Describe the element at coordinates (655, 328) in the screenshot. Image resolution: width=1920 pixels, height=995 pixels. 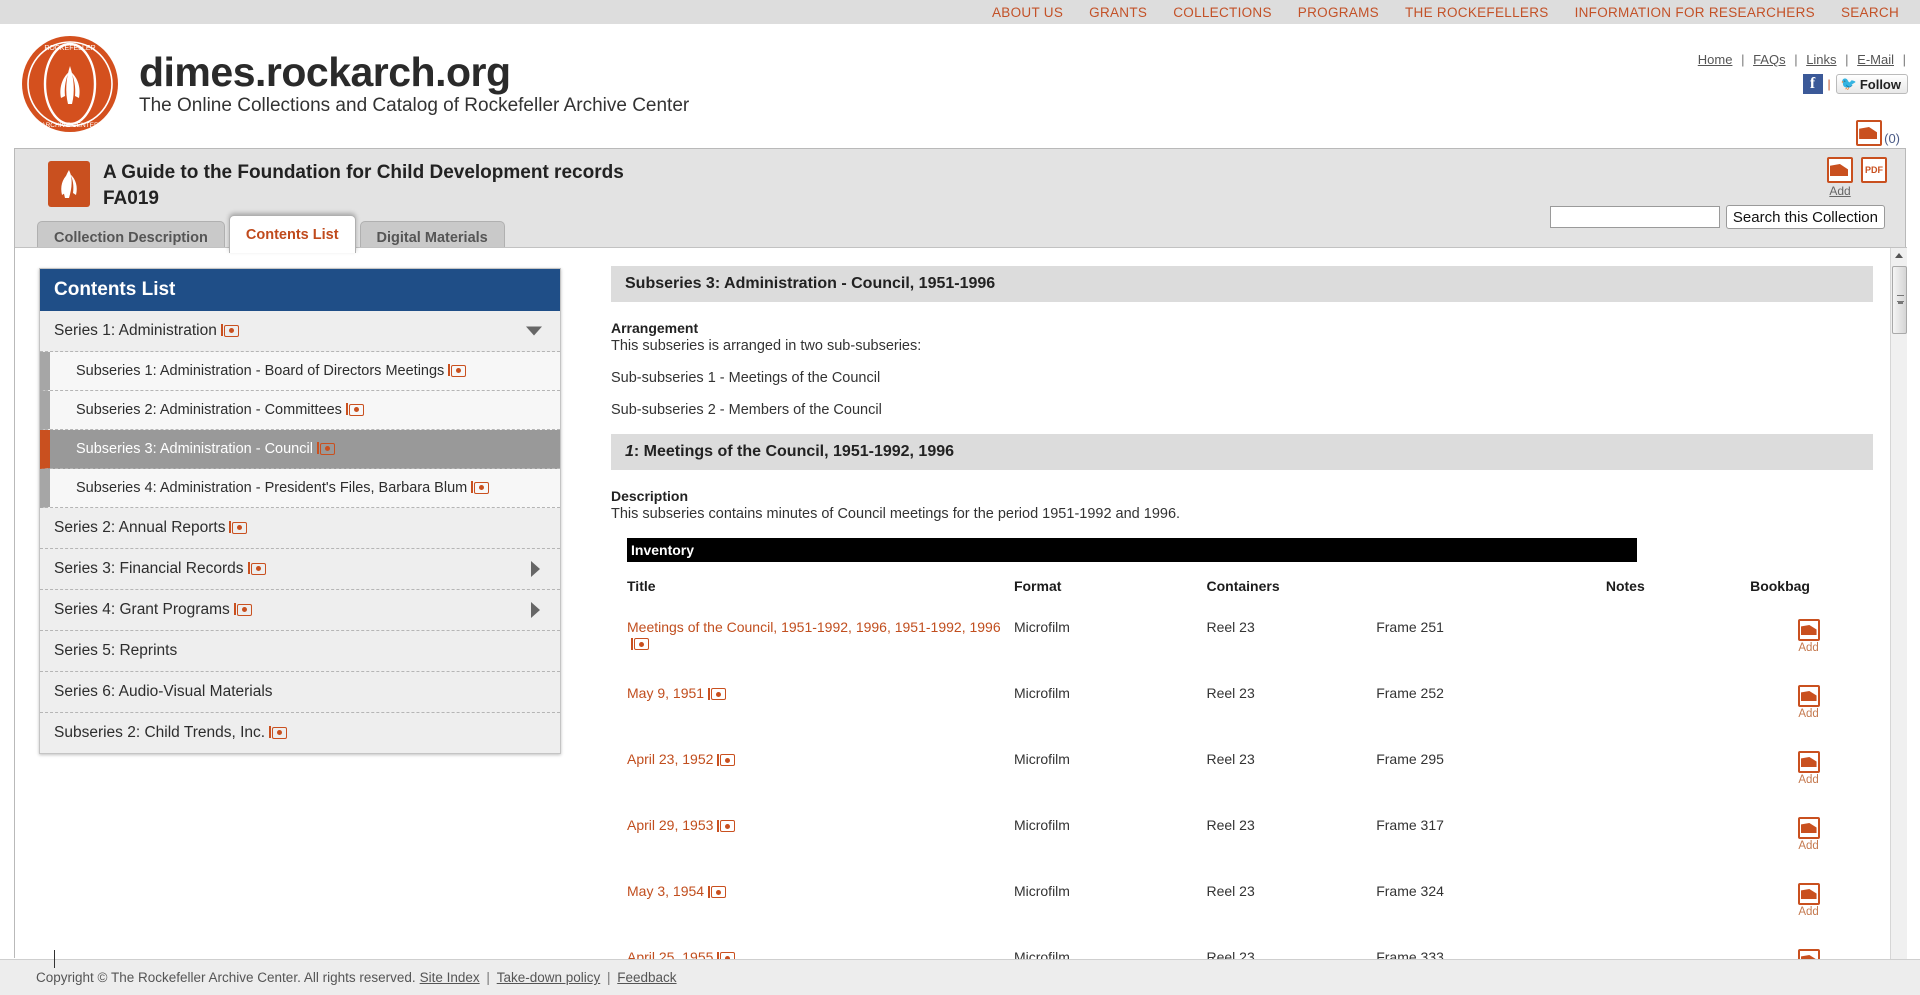
I see `arrangement-label: Arrangement` at that location.